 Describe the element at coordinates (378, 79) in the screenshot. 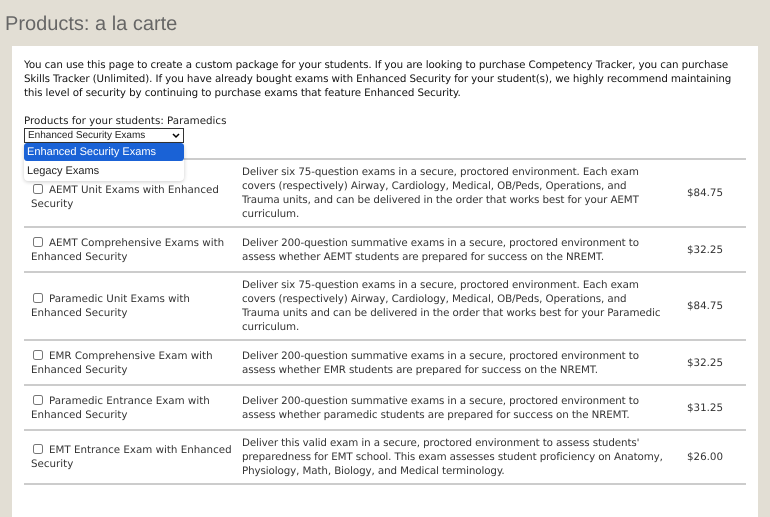

I see `intro-text: You can use this page to create a custom package for your students. If you are looking to purchase Competency Tracker, you can purchase Skills Tracker (Unlimited). If you have already bought exams with Enhanced Security for your student(s), we highly recommend maintaining this level of security by continuing to purchase exams that feature Enhanced Security.` at that location.